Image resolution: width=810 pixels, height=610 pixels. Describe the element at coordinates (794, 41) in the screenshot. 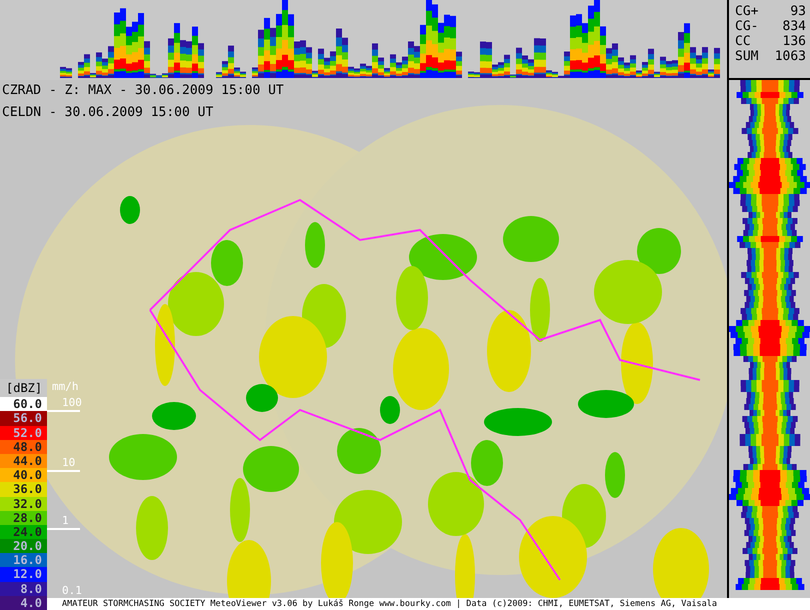

I see `stat-value: 136` at that location.